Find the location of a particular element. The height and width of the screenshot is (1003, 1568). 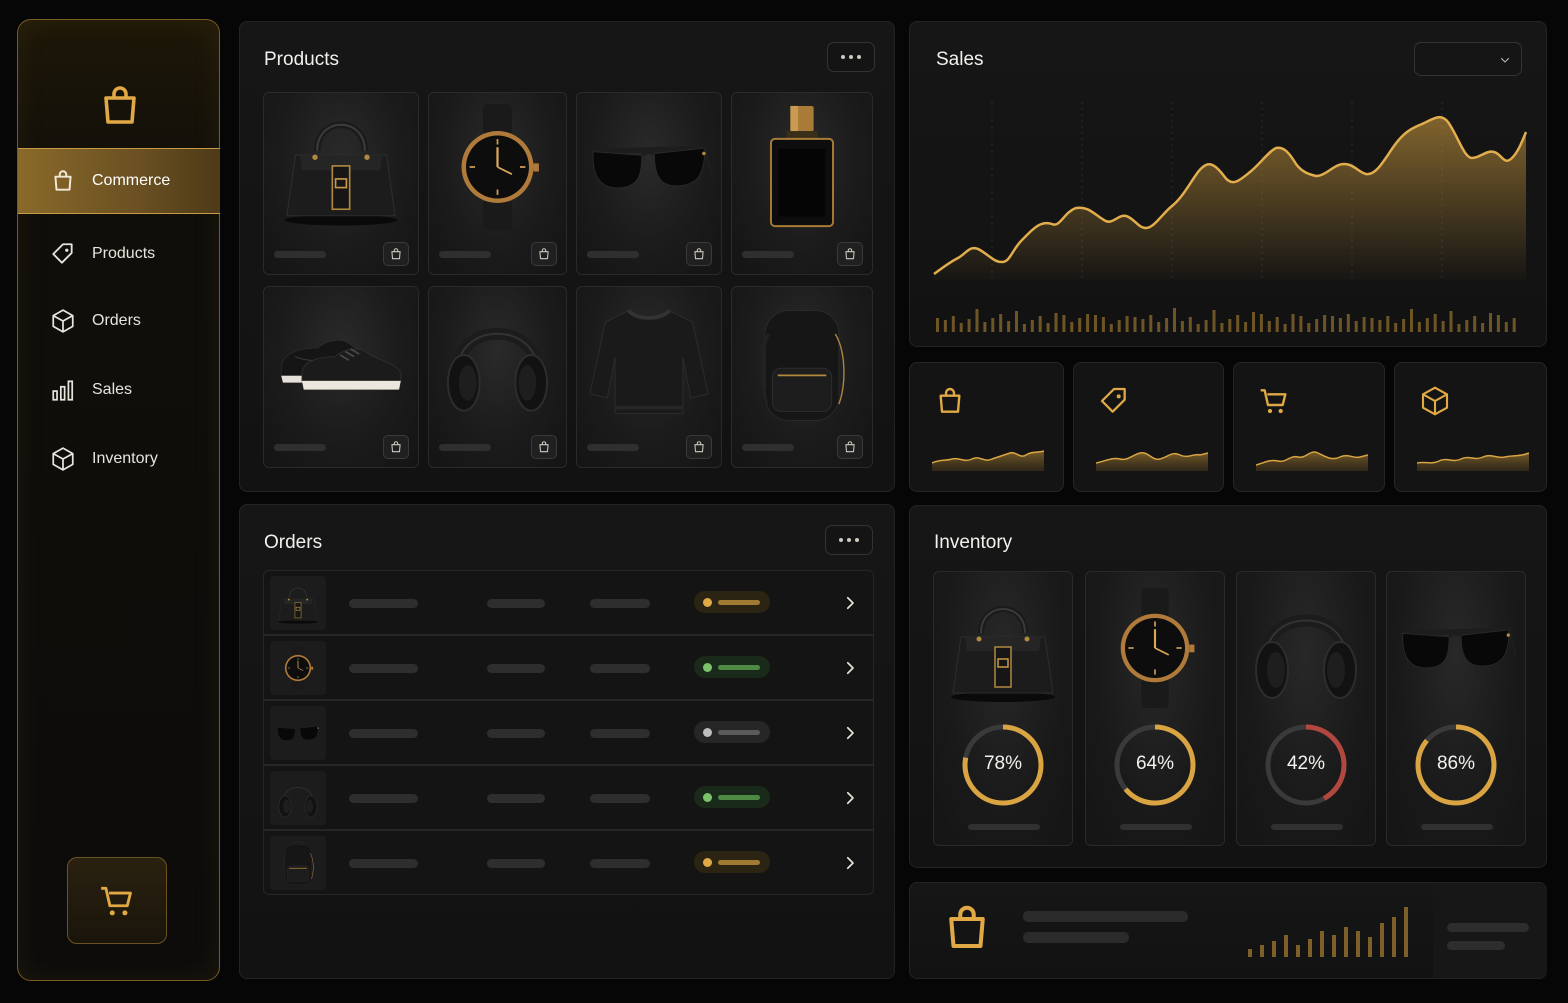

order-thumbnail-headphones is located at coordinates (298, 798).